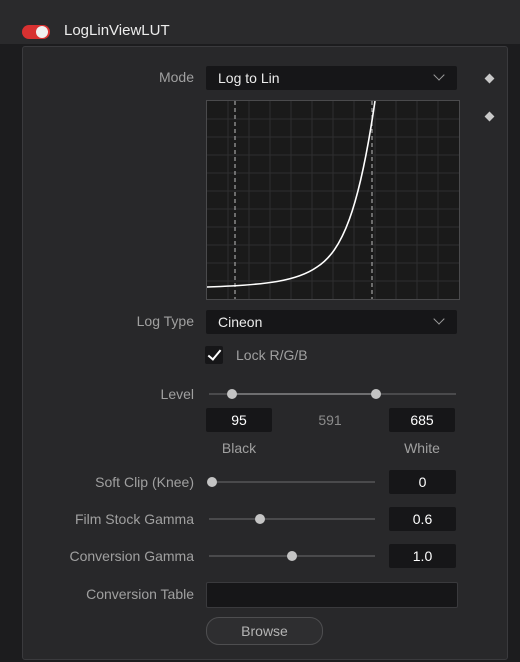 This screenshot has width=520, height=662. I want to click on soft-clip-slider-handle, so click(212, 482).